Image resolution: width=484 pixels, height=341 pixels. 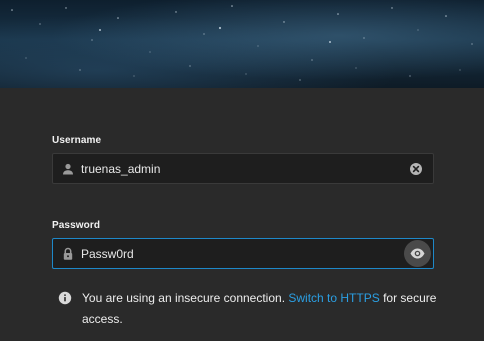 What do you see at coordinates (121, 169) in the screenshot?
I see `username-value: truenas_admin` at bounding box center [121, 169].